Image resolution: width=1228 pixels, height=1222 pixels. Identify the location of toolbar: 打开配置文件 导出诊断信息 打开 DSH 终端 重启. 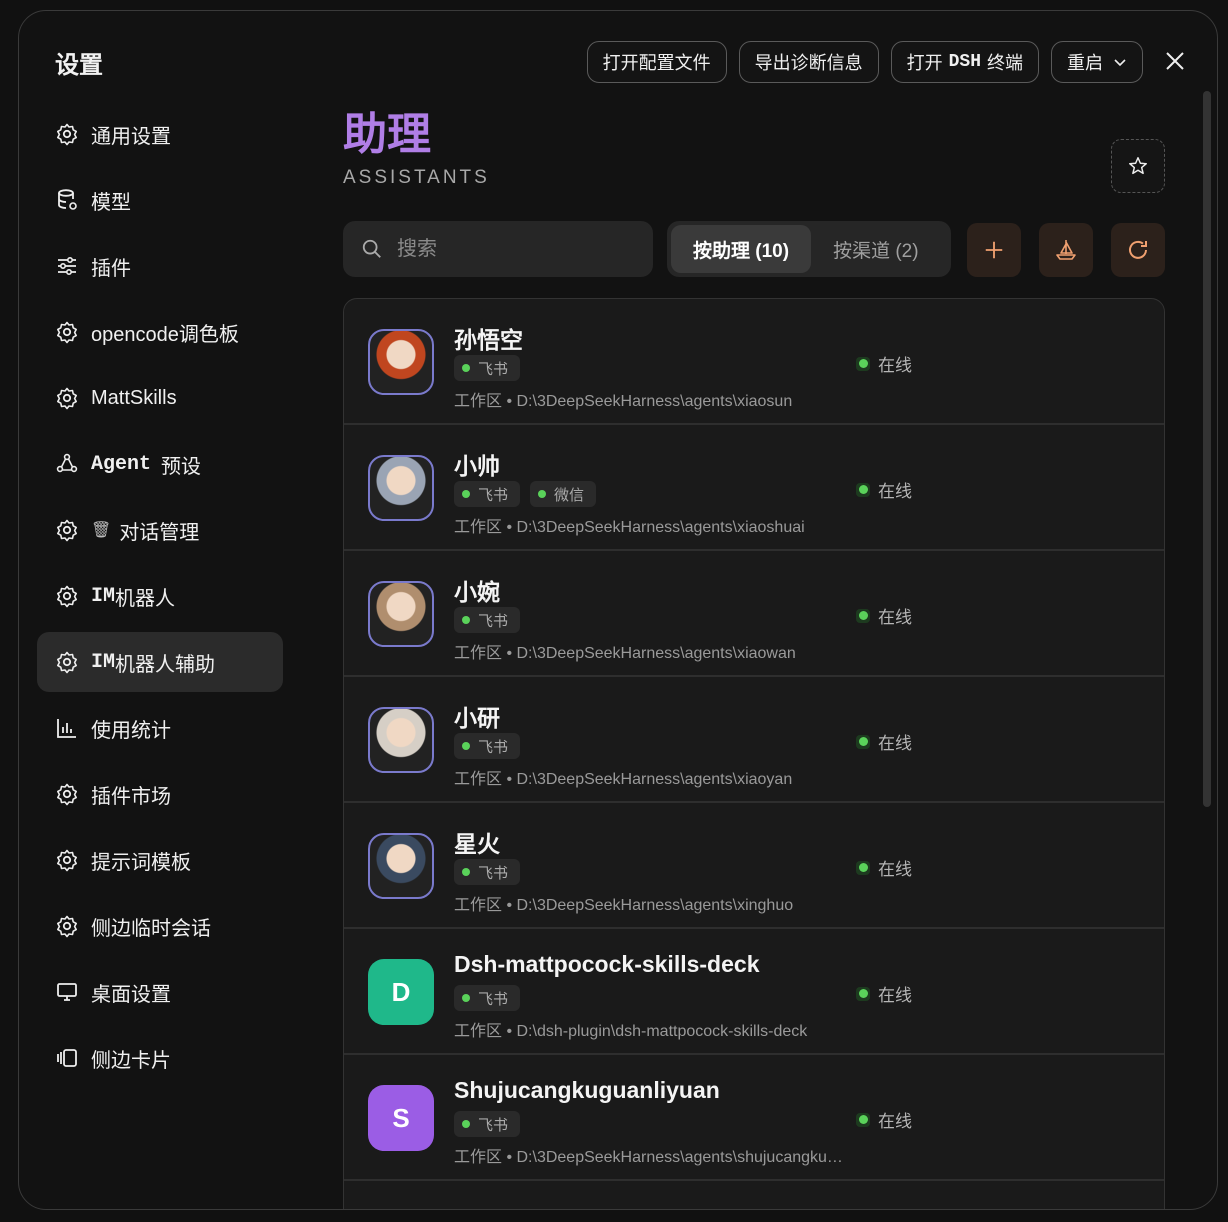
(864, 62).